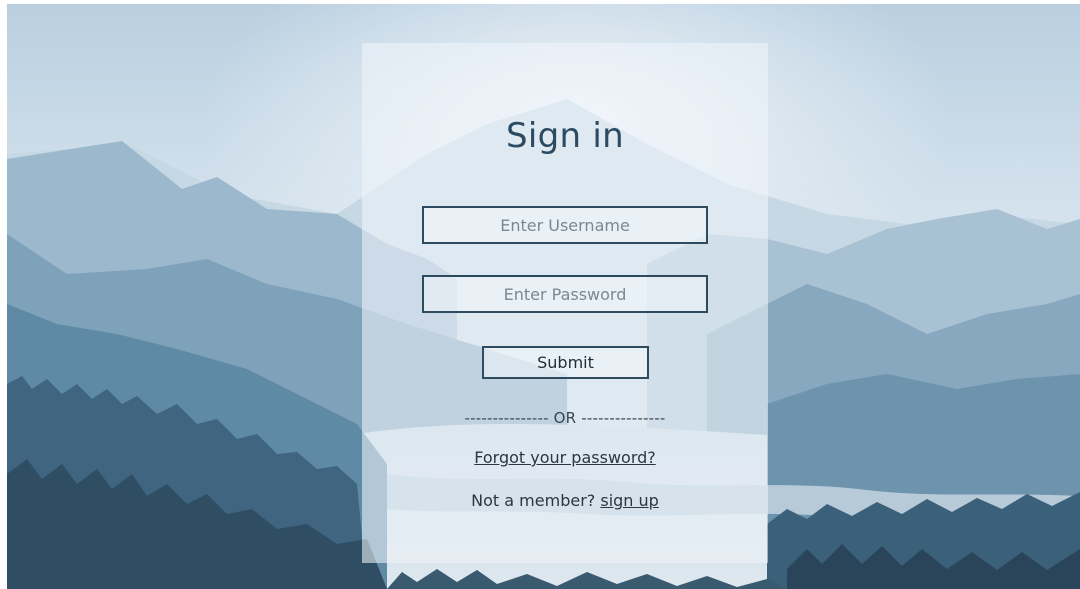 The height and width of the screenshot is (589, 1080). I want to click on username-input, so click(565, 225).